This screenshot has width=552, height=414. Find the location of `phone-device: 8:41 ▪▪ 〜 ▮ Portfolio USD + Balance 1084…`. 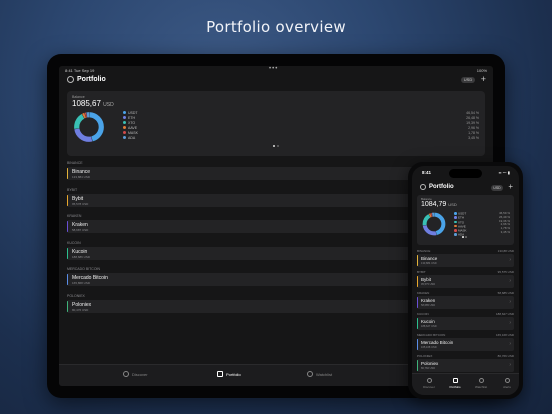

phone-device: 8:41 ▪▪ 〜 ▮ Portfolio USD + Balance 1084… is located at coordinates (465, 280).